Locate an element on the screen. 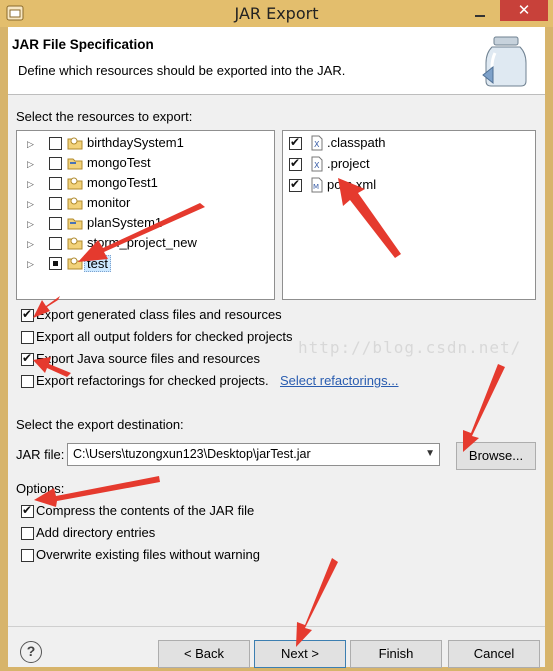 This screenshot has width=553, height=671. help-icon: ? is located at coordinates (31, 652).